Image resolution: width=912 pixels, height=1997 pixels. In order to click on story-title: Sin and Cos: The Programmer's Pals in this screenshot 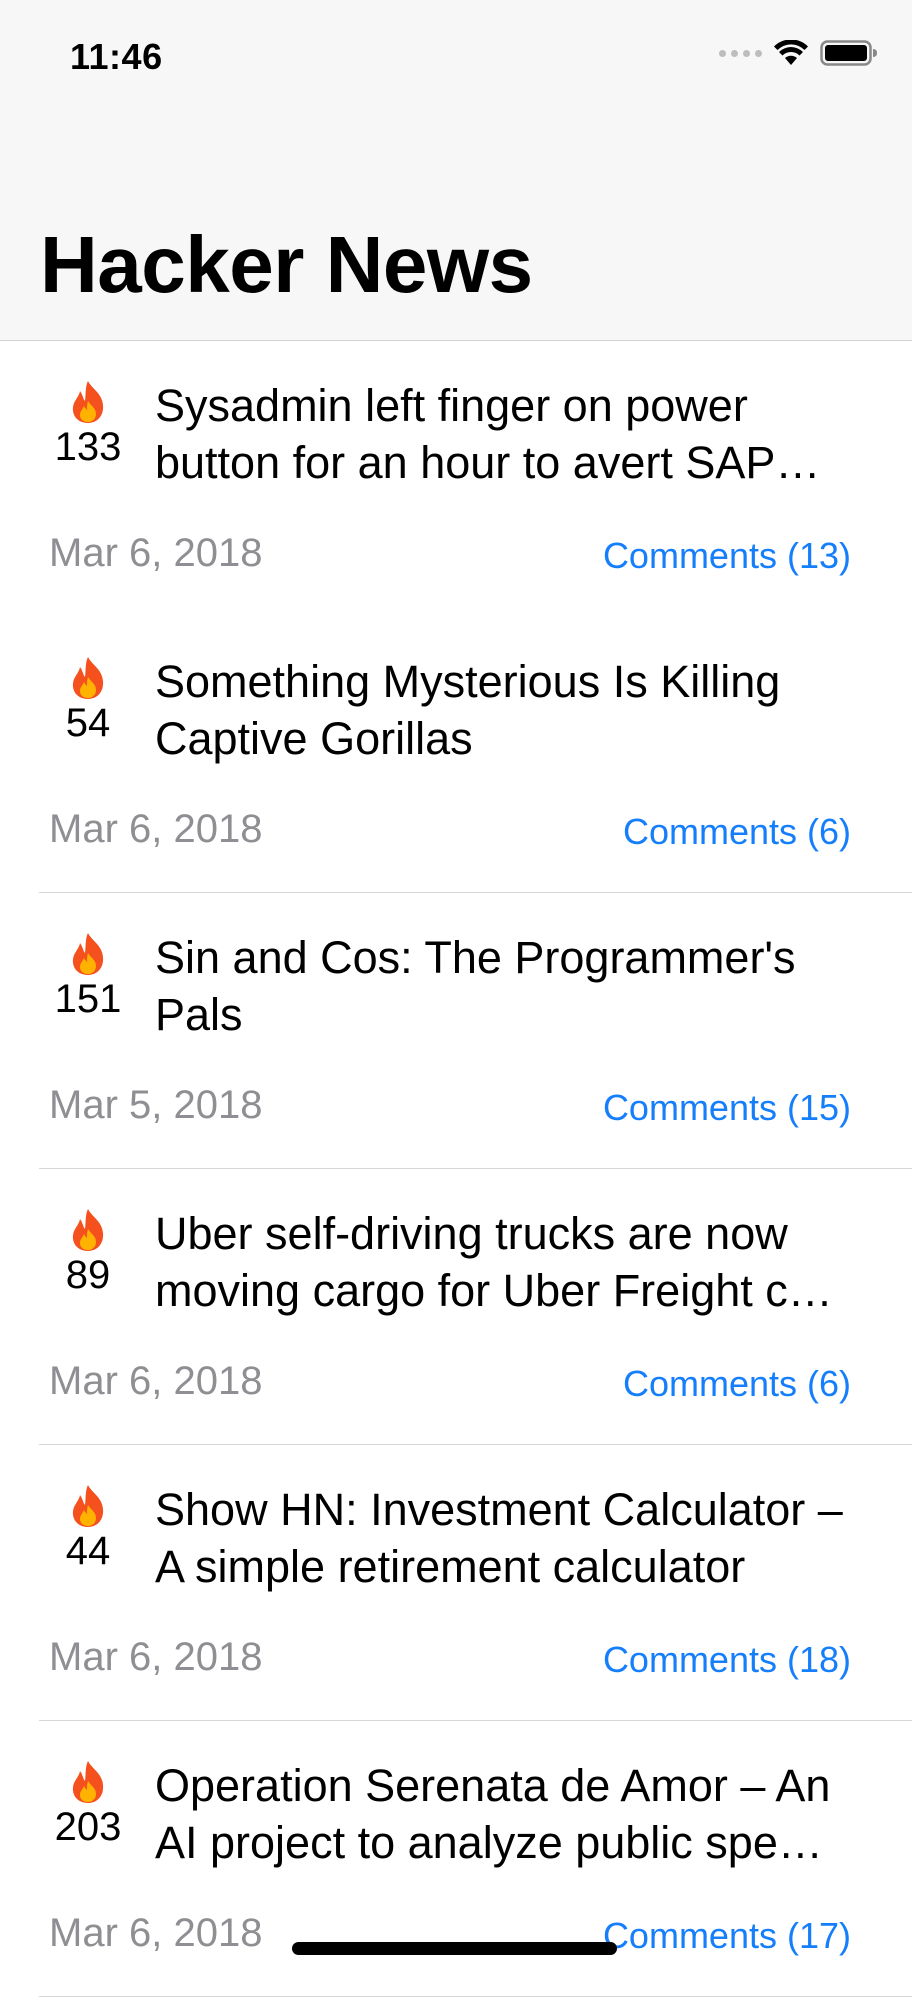, I will do `click(517, 986)`.